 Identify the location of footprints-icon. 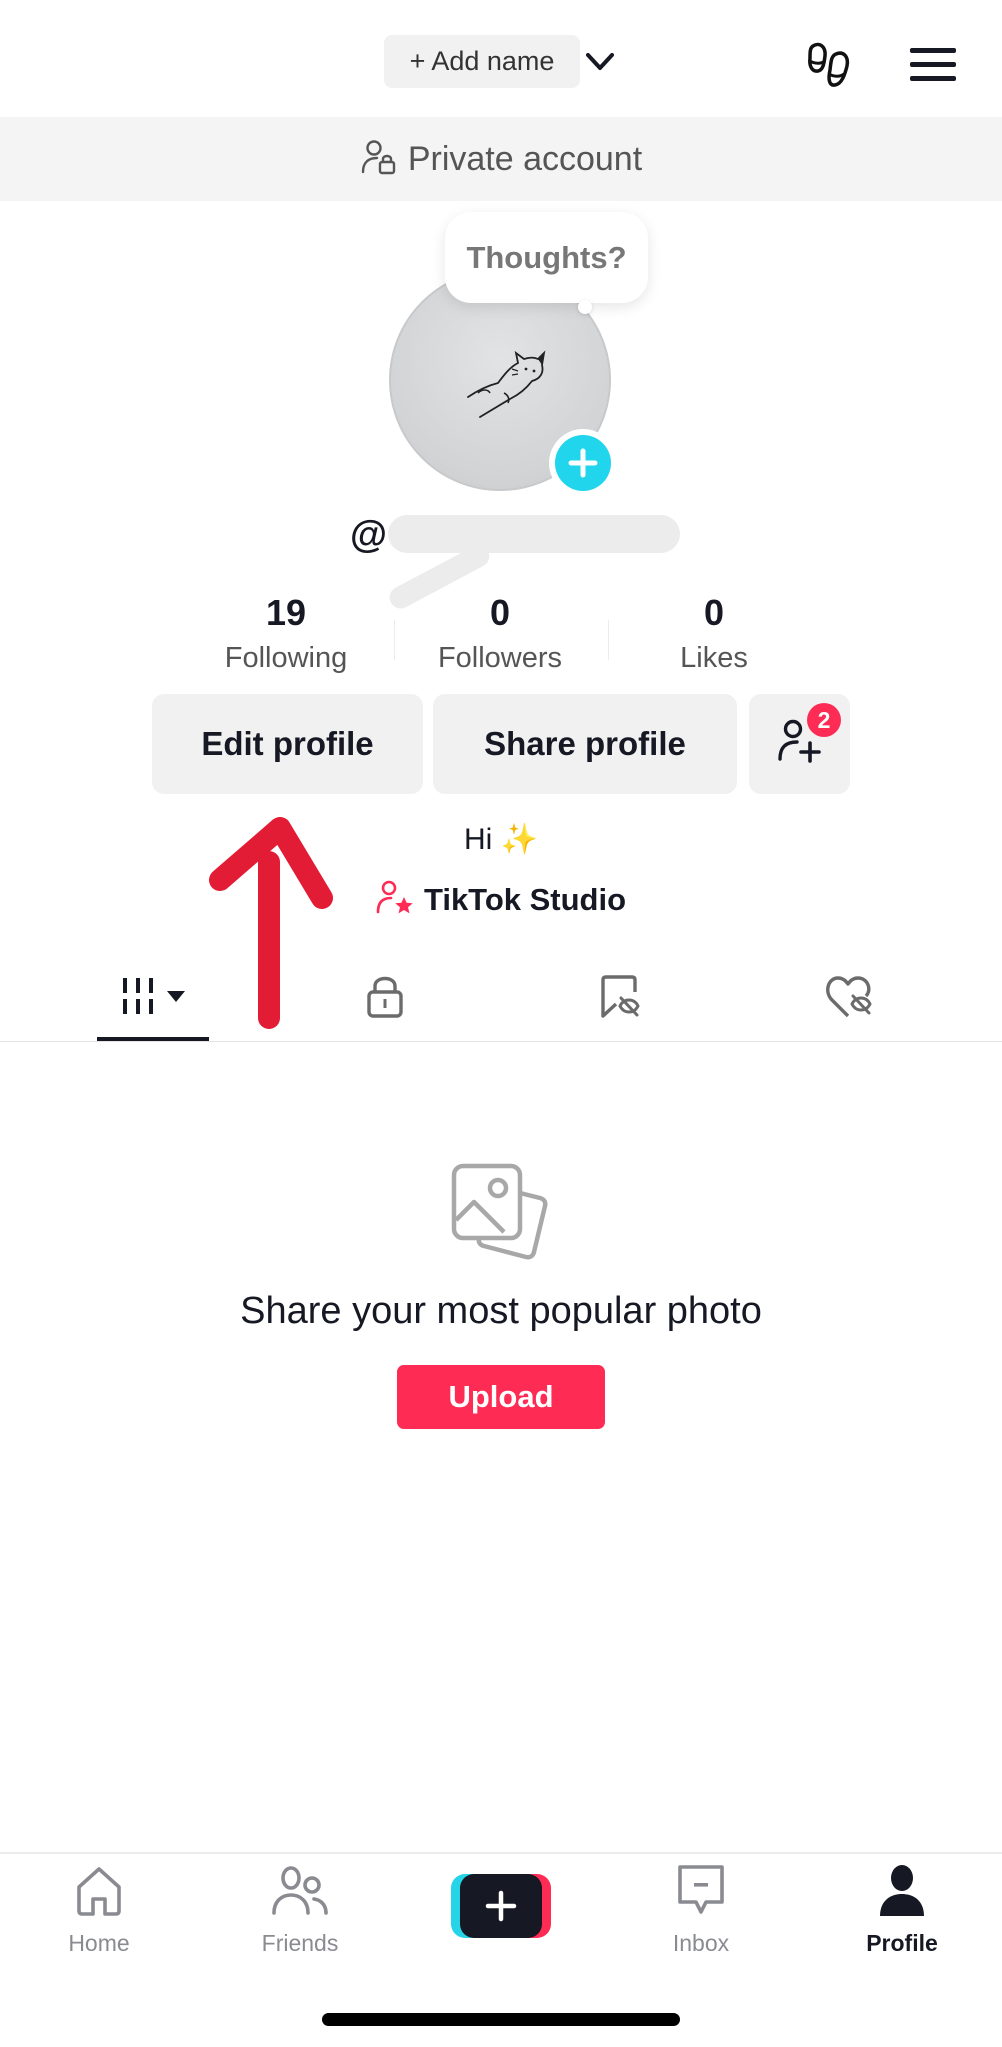
(829, 65).